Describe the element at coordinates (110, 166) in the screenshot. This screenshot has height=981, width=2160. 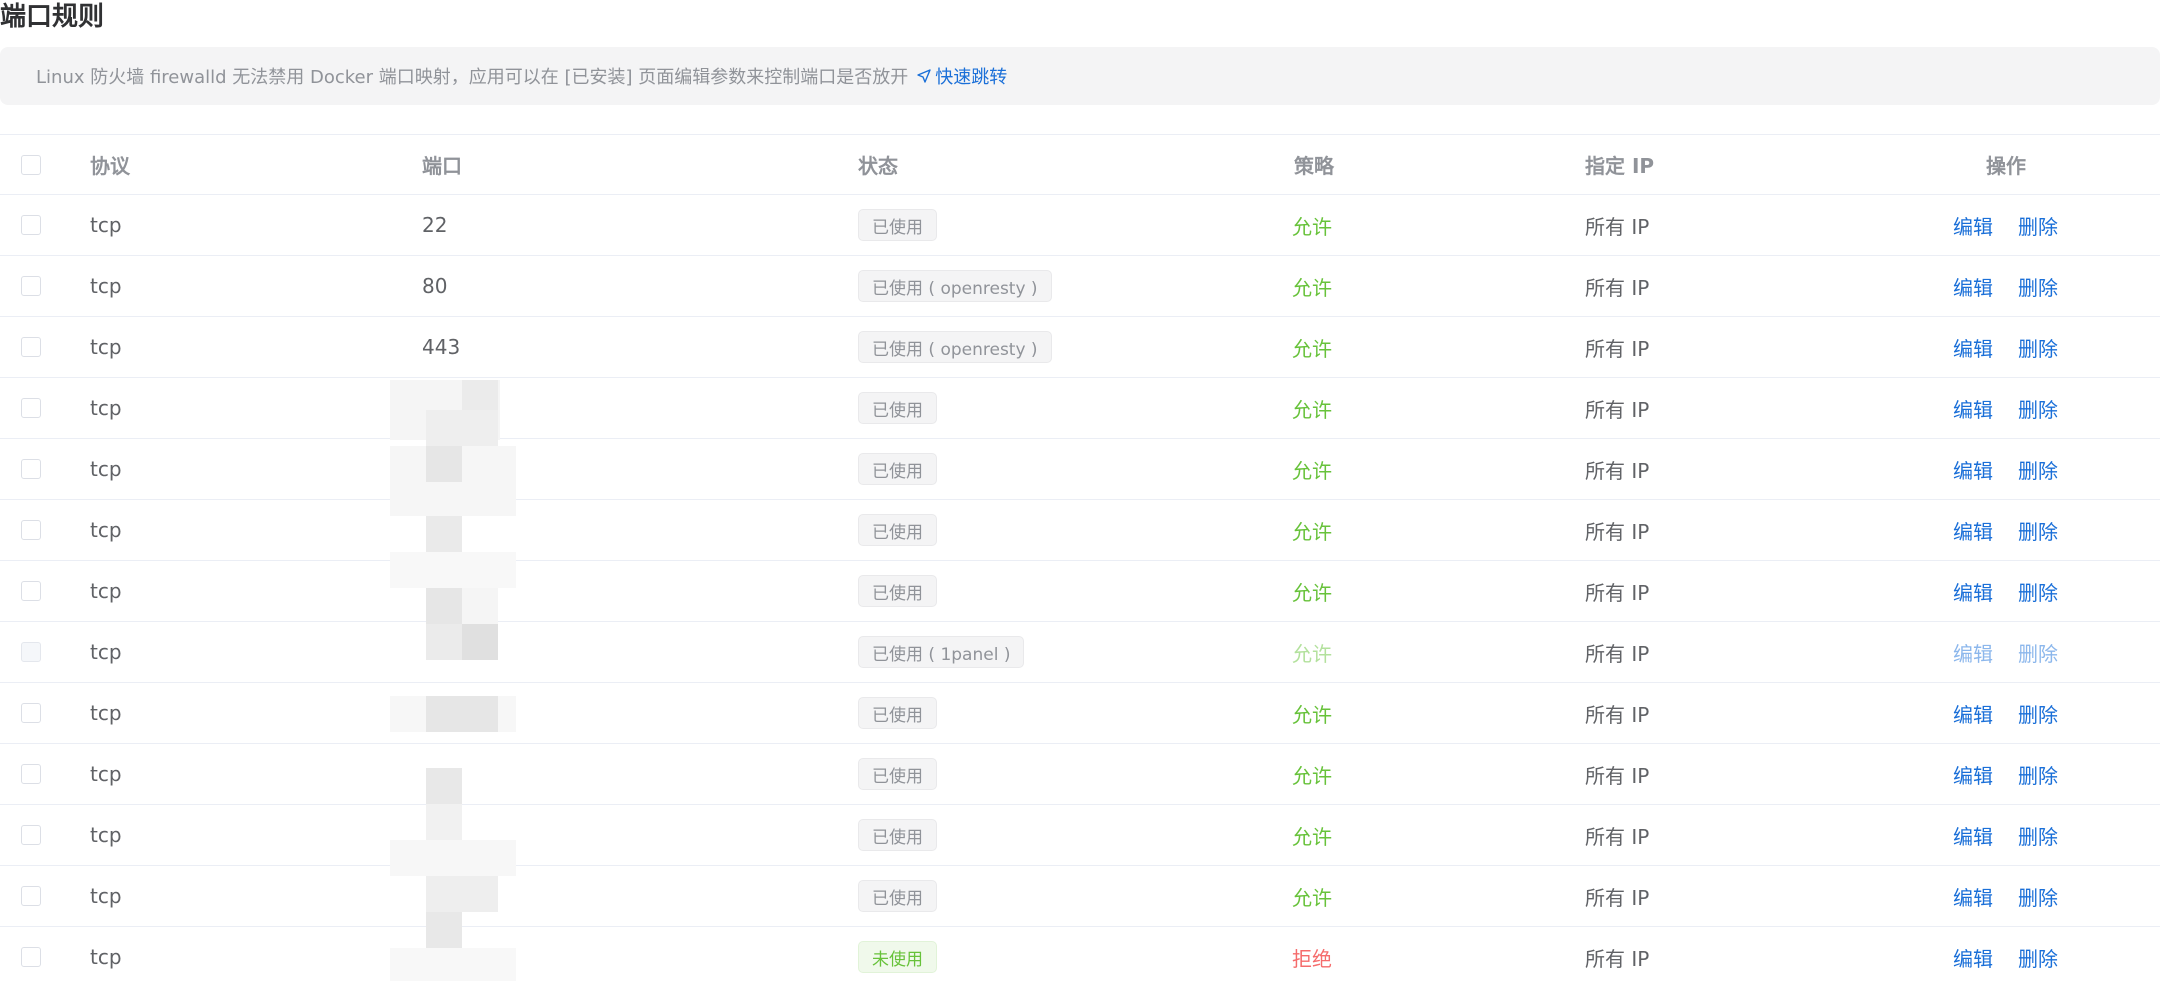
I see `header-protocol: 协议` at that location.